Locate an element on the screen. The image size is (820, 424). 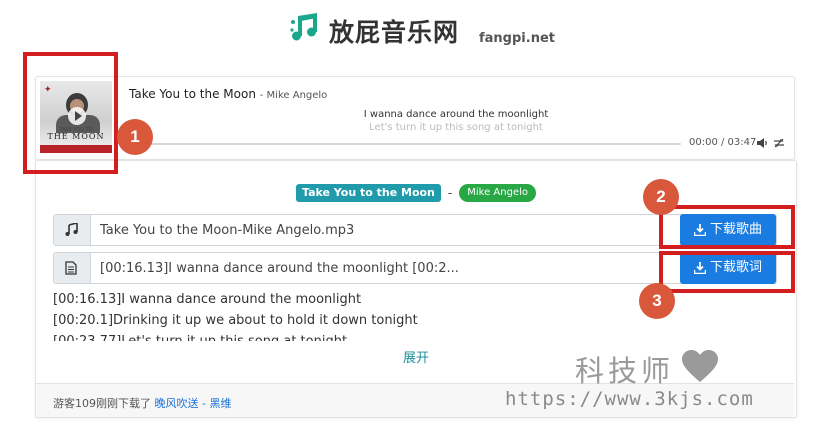
site-header: 放屁音乐网 fangpi.net is located at coordinates (410, 30).